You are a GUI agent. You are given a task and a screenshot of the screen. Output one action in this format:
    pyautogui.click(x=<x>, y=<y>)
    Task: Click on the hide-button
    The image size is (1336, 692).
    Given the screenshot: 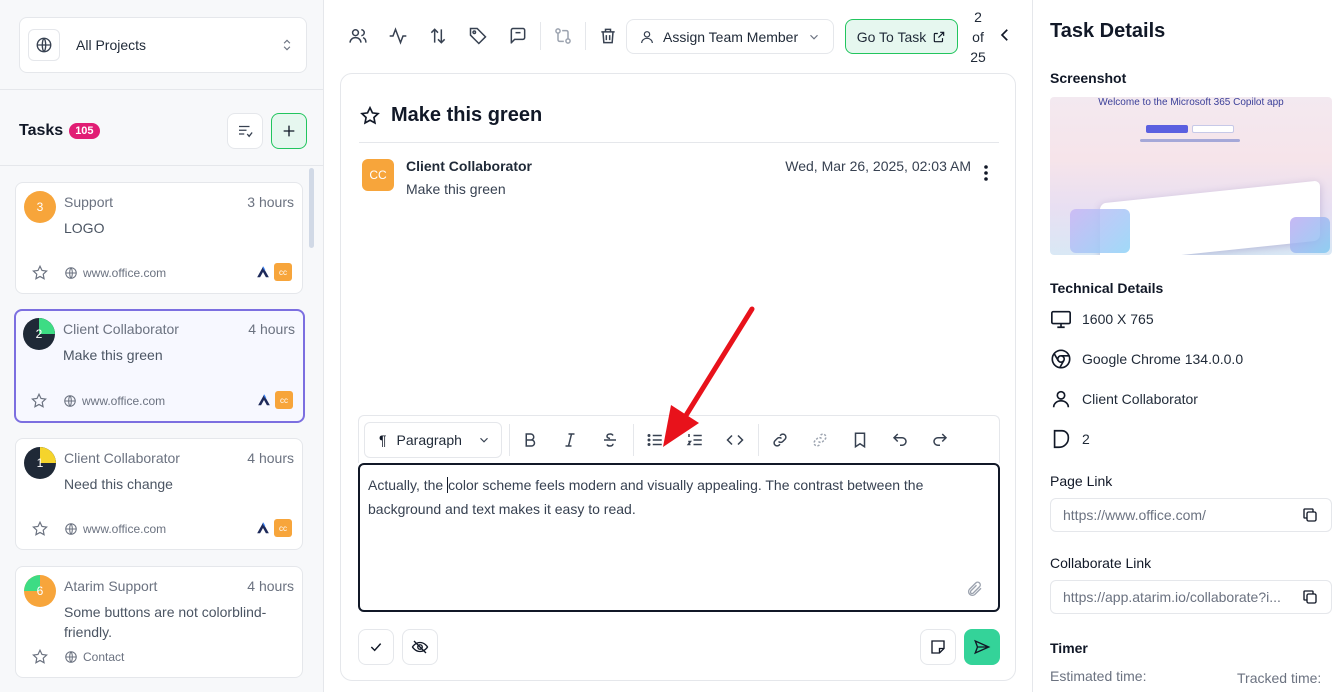 What is the action you would take?
    pyautogui.click(x=420, y=647)
    